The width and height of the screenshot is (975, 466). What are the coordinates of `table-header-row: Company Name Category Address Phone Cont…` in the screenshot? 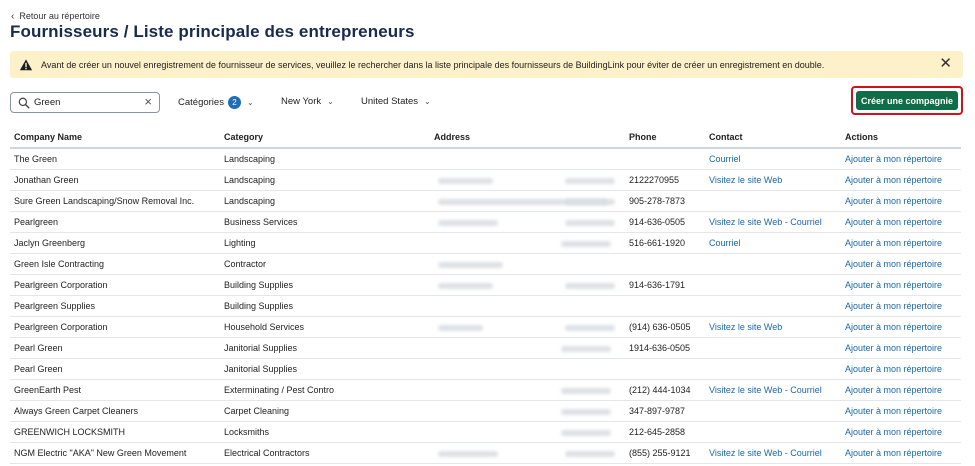 It's located at (485, 138).